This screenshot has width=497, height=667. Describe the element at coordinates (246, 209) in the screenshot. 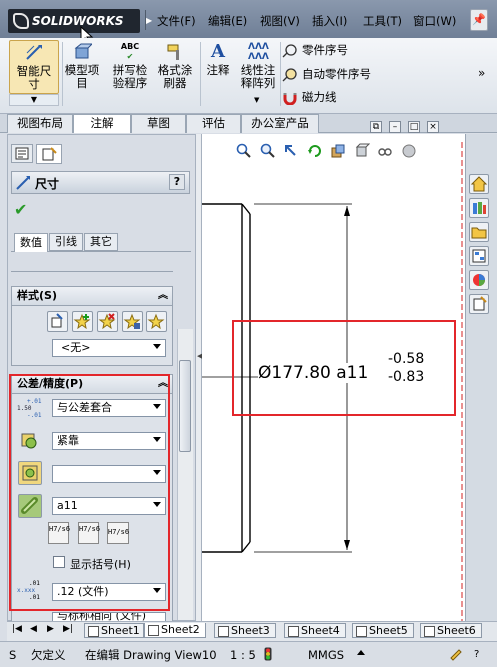

I see `chamfer-top` at that location.